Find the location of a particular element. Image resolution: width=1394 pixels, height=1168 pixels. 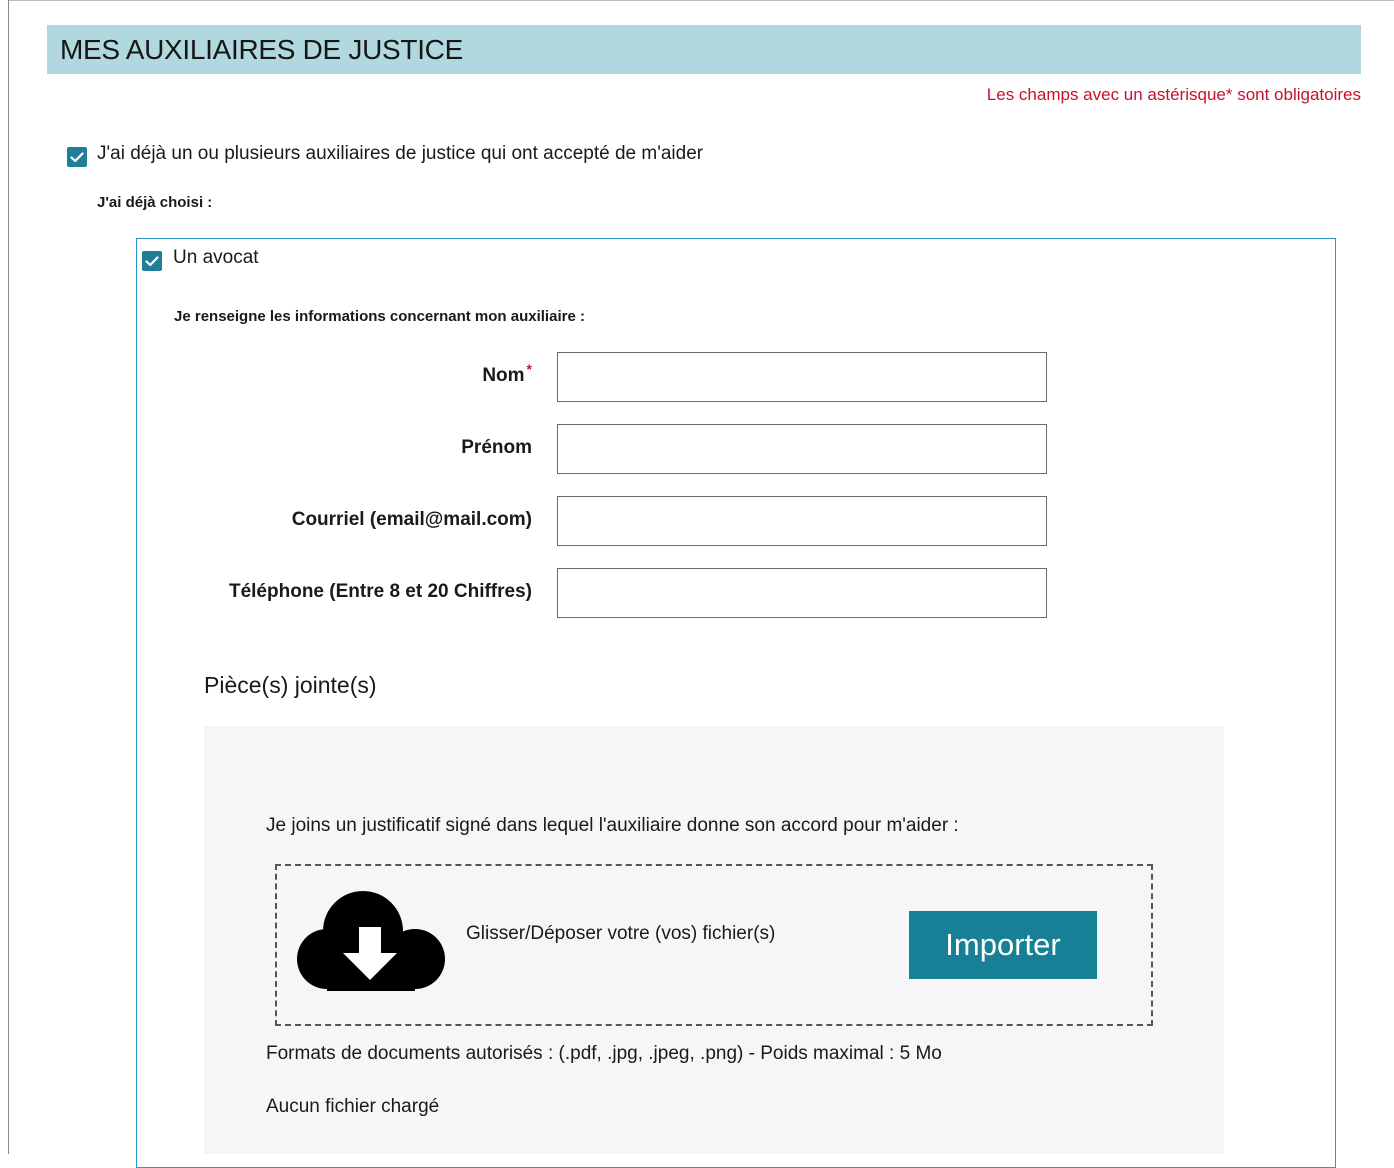

nom-input is located at coordinates (802, 377).